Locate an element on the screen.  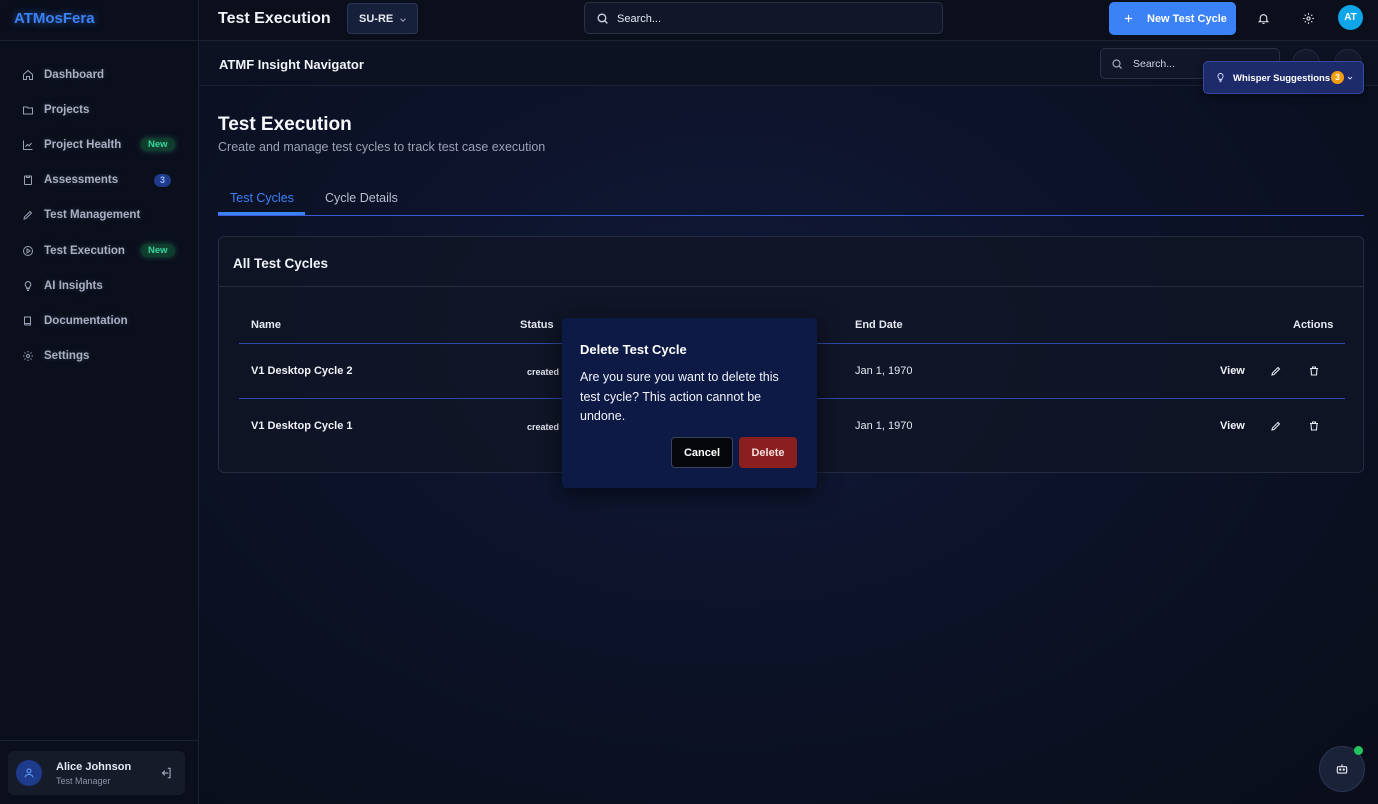
sidebar-item-label: Project Health is located at coordinates (83, 144).